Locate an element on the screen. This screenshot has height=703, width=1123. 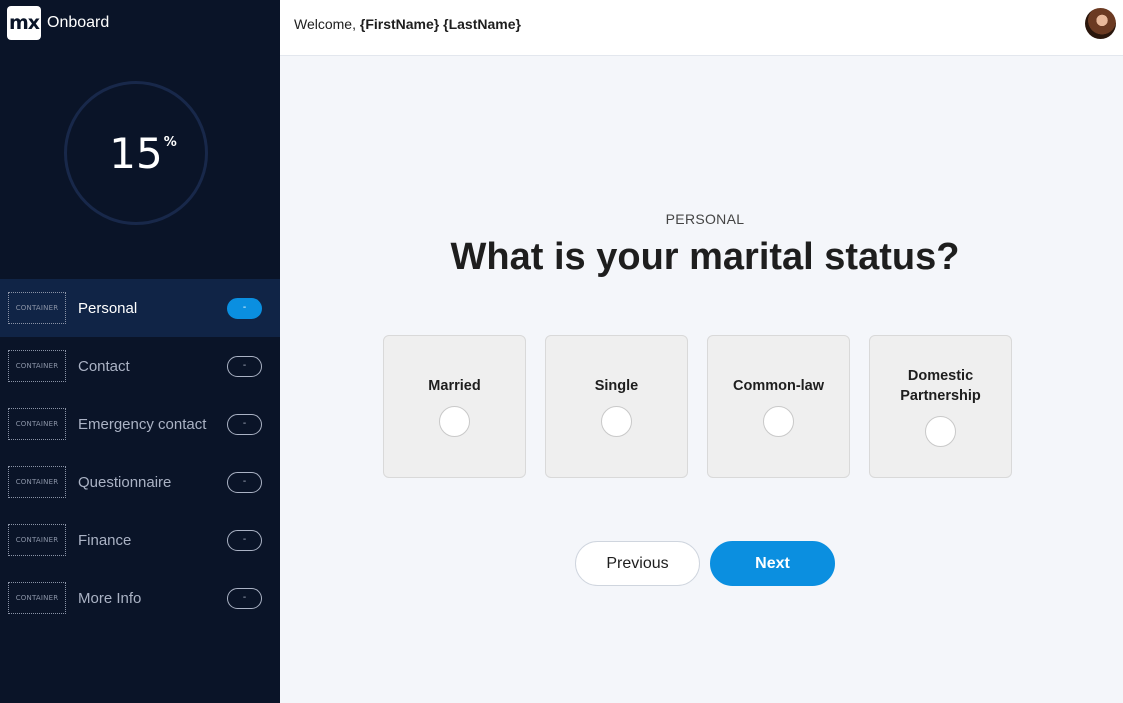
option-label: Married is located at coordinates (454, 385).